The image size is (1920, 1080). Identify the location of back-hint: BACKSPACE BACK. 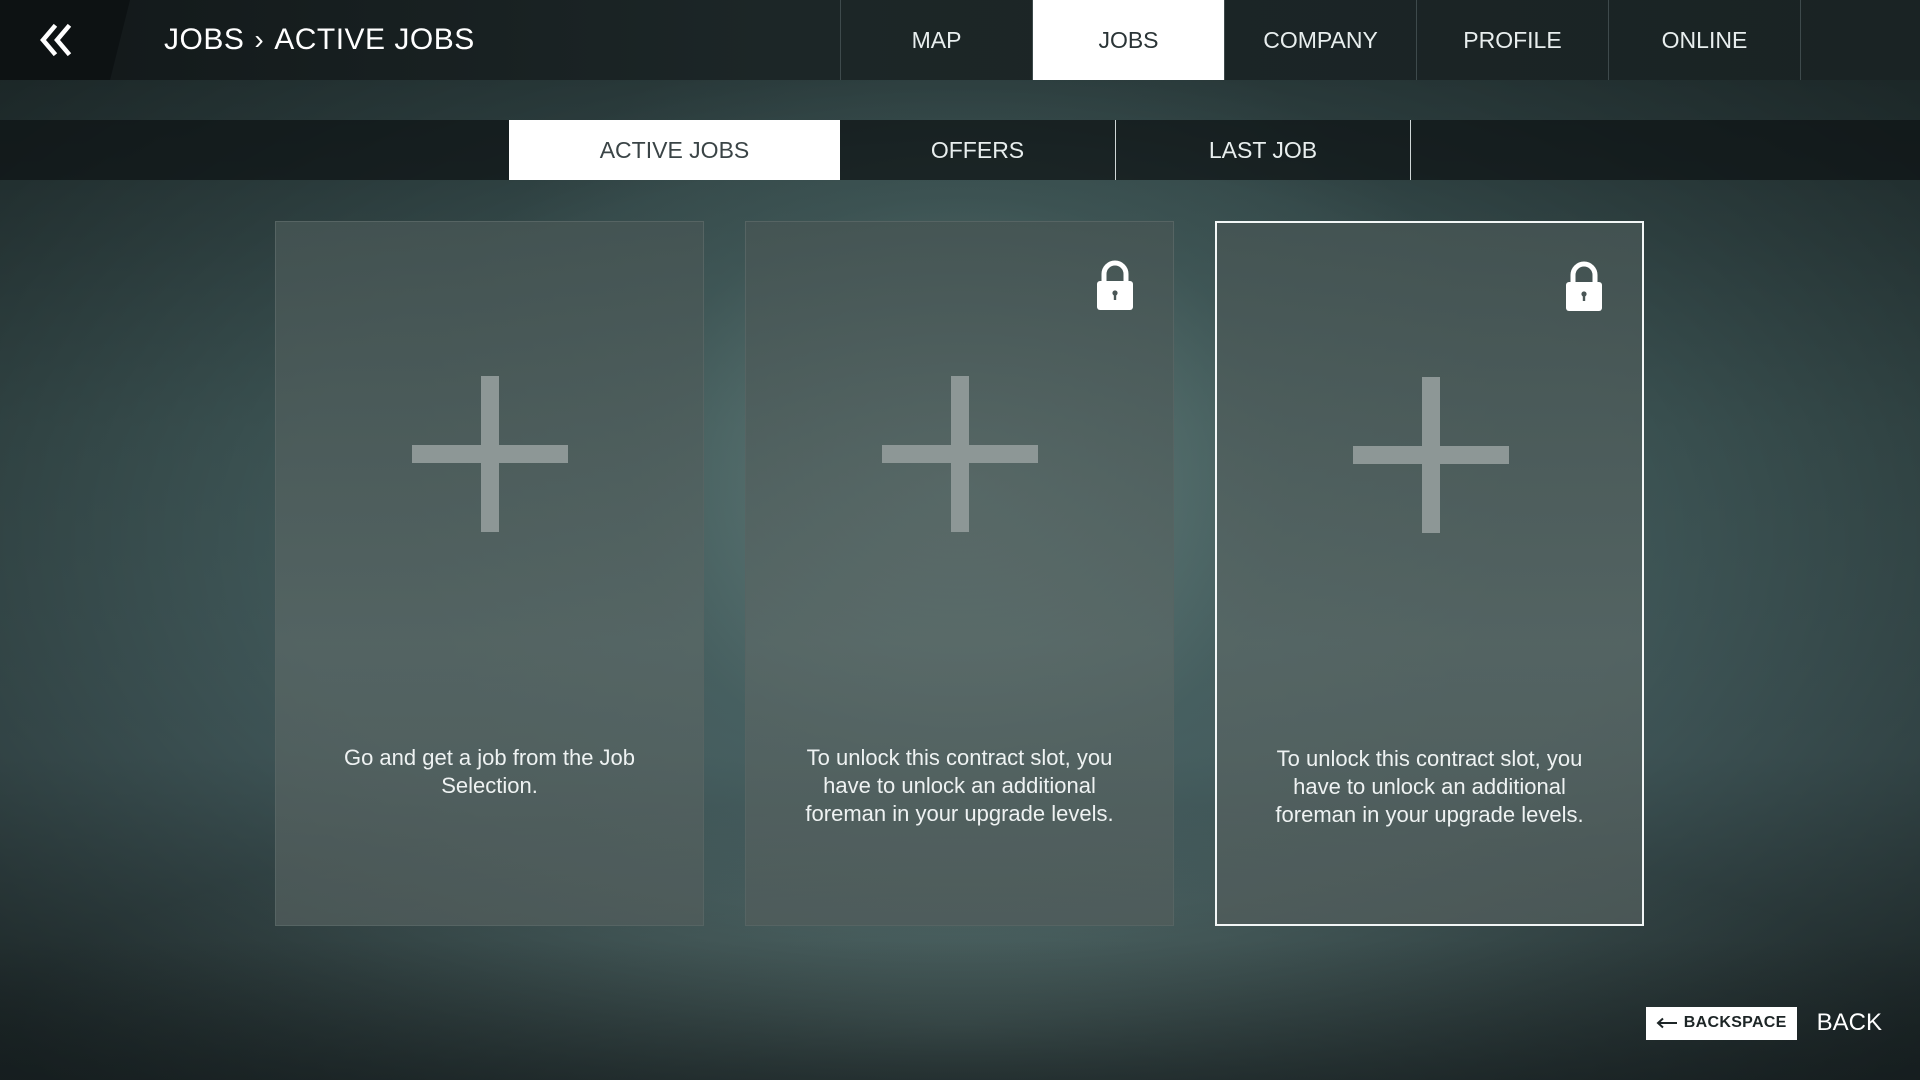
(1763, 1023).